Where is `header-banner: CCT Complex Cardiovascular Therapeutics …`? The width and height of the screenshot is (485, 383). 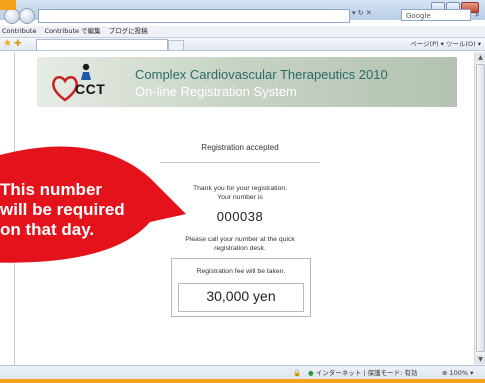
header-banner: CCT Complex Cardiovascular Therapeutics … is located at coordinates (247, 82).